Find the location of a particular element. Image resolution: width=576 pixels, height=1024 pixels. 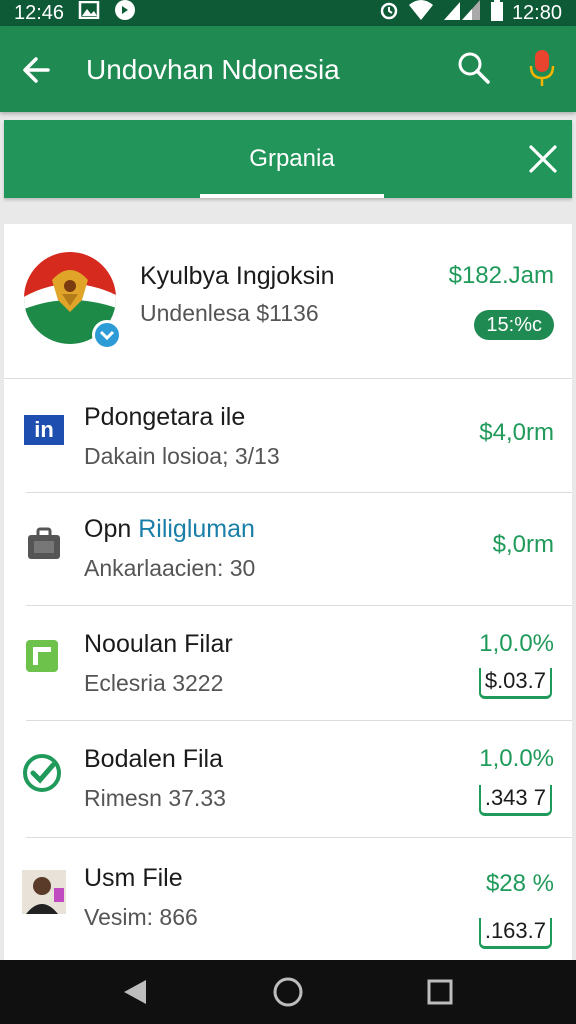

tab-bar: Grpania is located at coordinates (288, 159).